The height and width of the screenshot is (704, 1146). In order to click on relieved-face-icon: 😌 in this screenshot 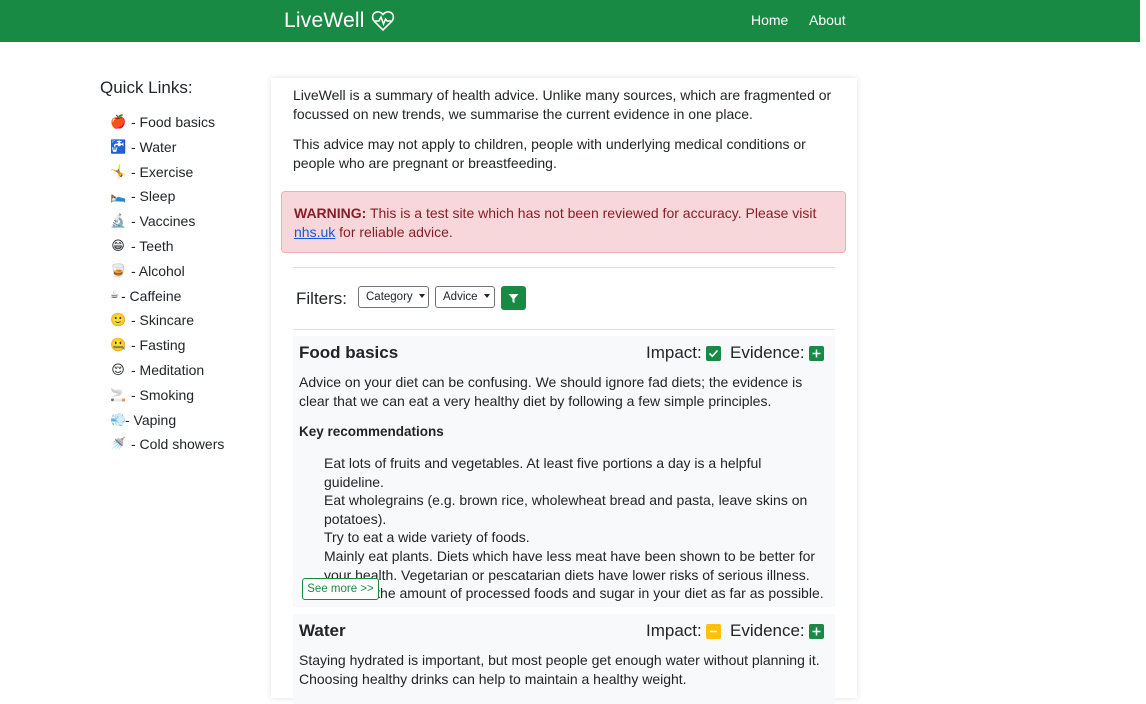, I will do `click(118, 369)`.